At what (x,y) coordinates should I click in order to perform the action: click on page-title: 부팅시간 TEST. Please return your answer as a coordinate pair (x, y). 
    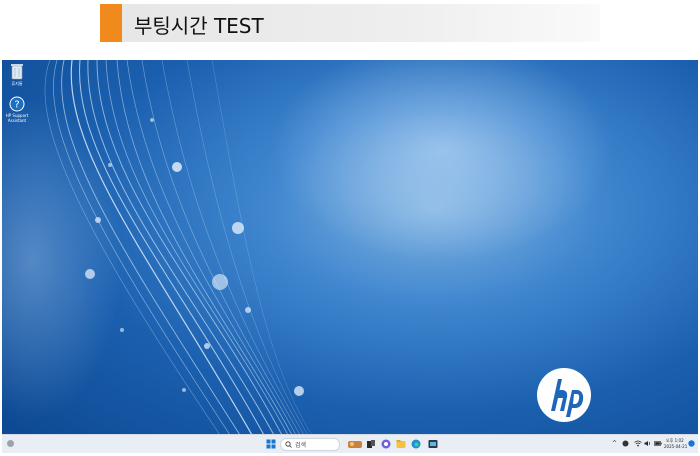
    Looking at the image, I should click on (199, 26).